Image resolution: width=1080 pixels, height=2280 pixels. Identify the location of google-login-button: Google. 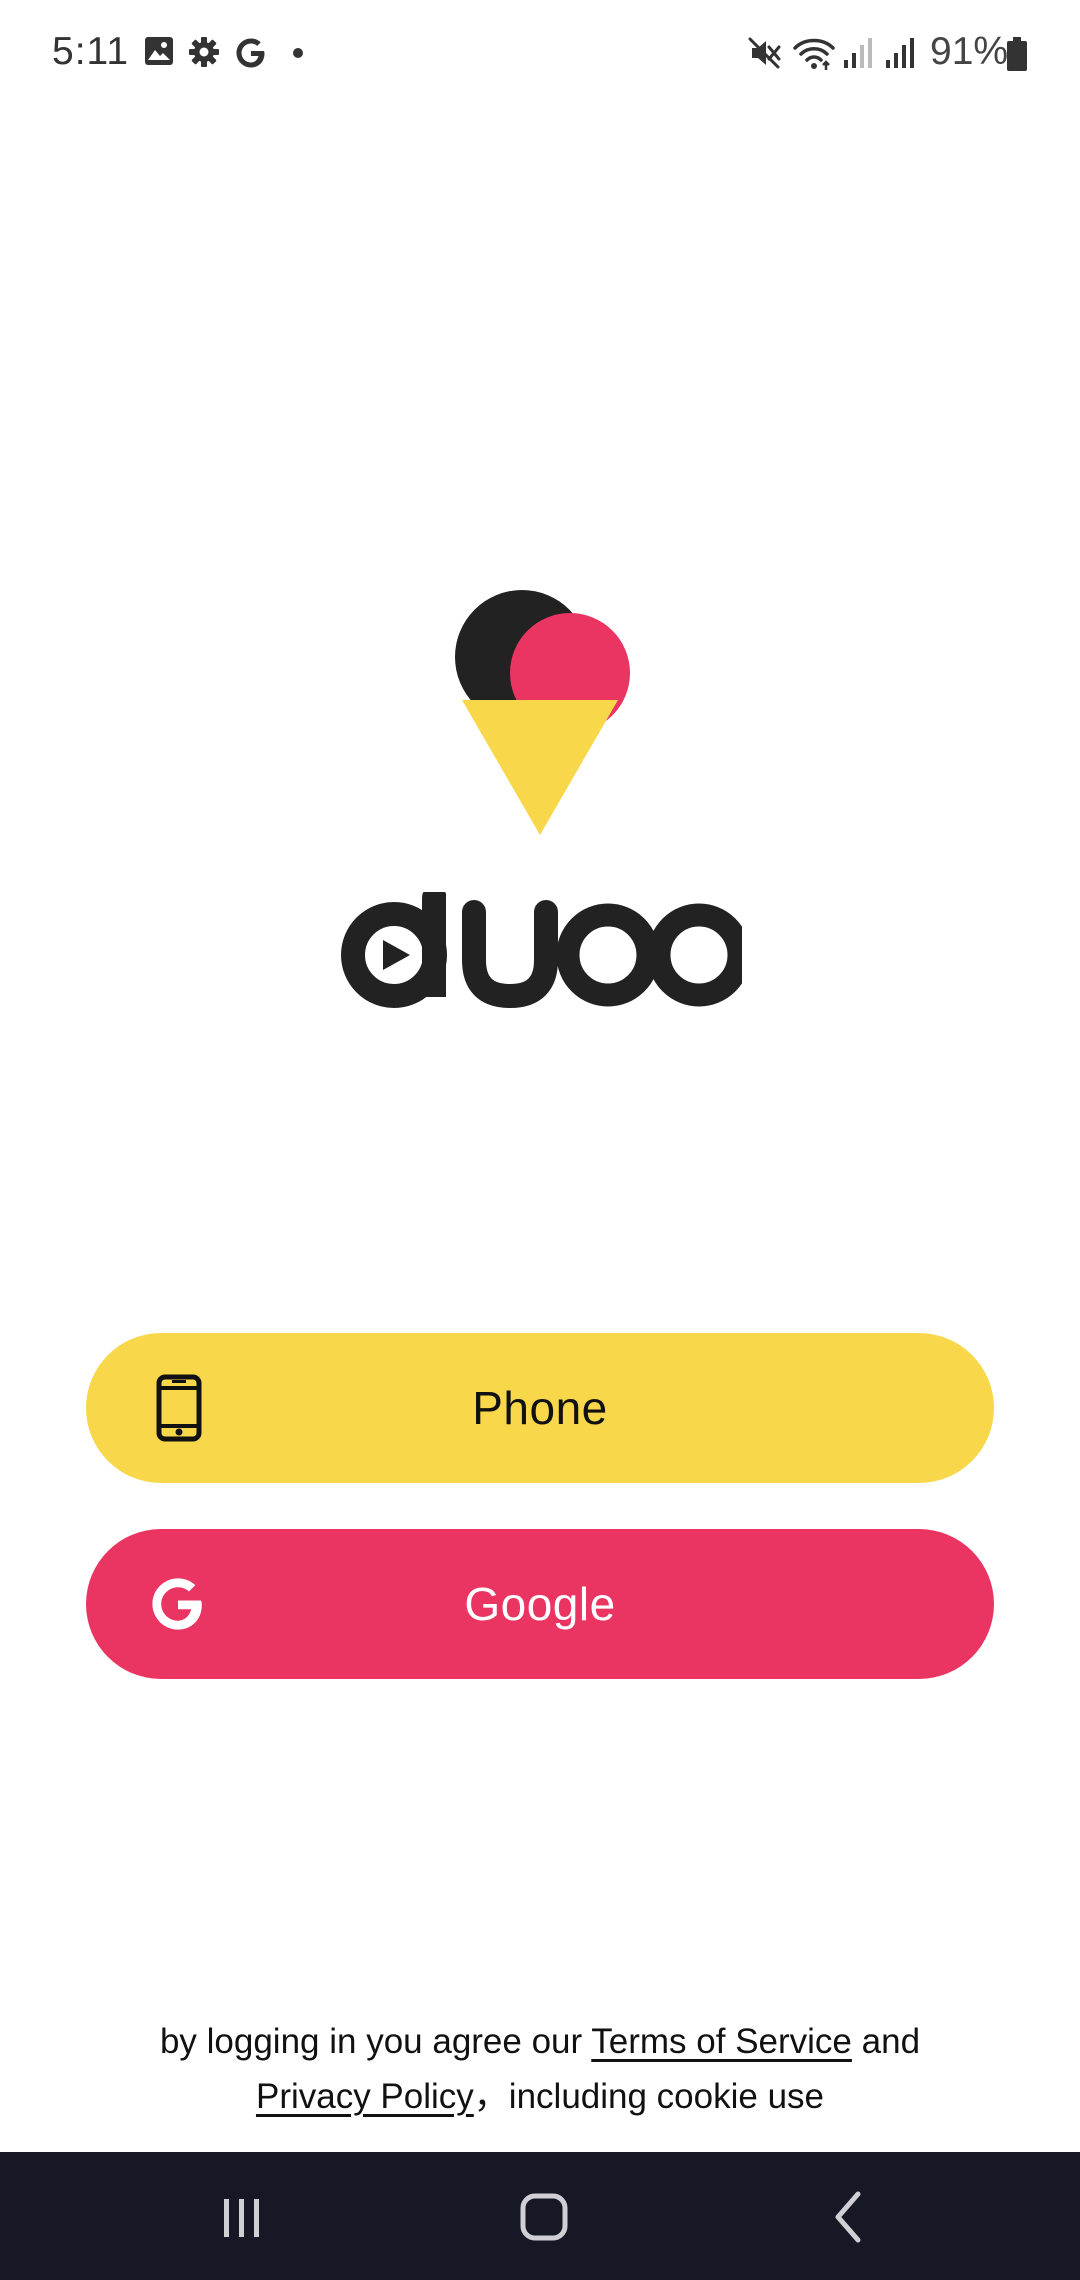
(540, 1604).